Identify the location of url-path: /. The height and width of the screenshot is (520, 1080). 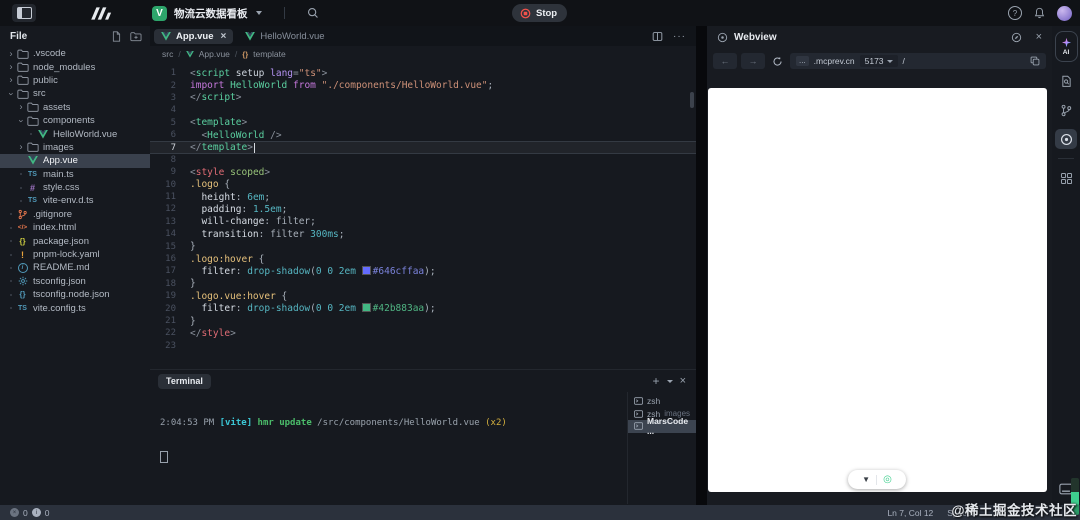
(964, 61).